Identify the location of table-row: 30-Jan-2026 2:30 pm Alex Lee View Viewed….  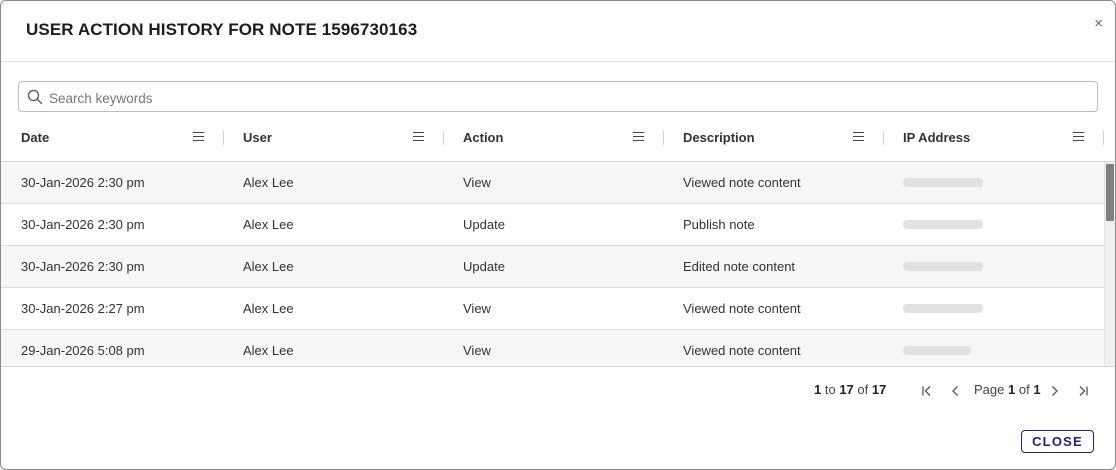
(552, 183).